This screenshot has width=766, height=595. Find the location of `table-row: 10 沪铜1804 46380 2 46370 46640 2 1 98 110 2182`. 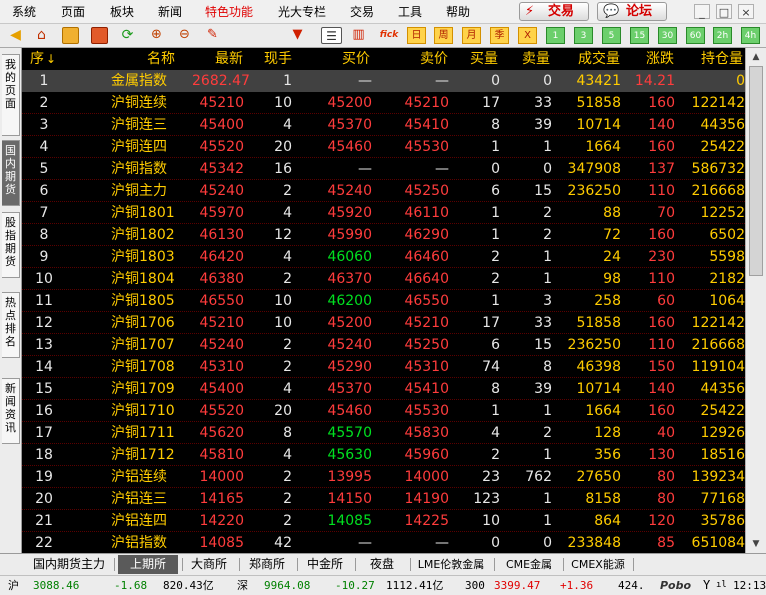

table-row: 10 沪铜1804 46380 2 46370 46640 2 1 98 110 2182 is located at coordinates (383, 279).